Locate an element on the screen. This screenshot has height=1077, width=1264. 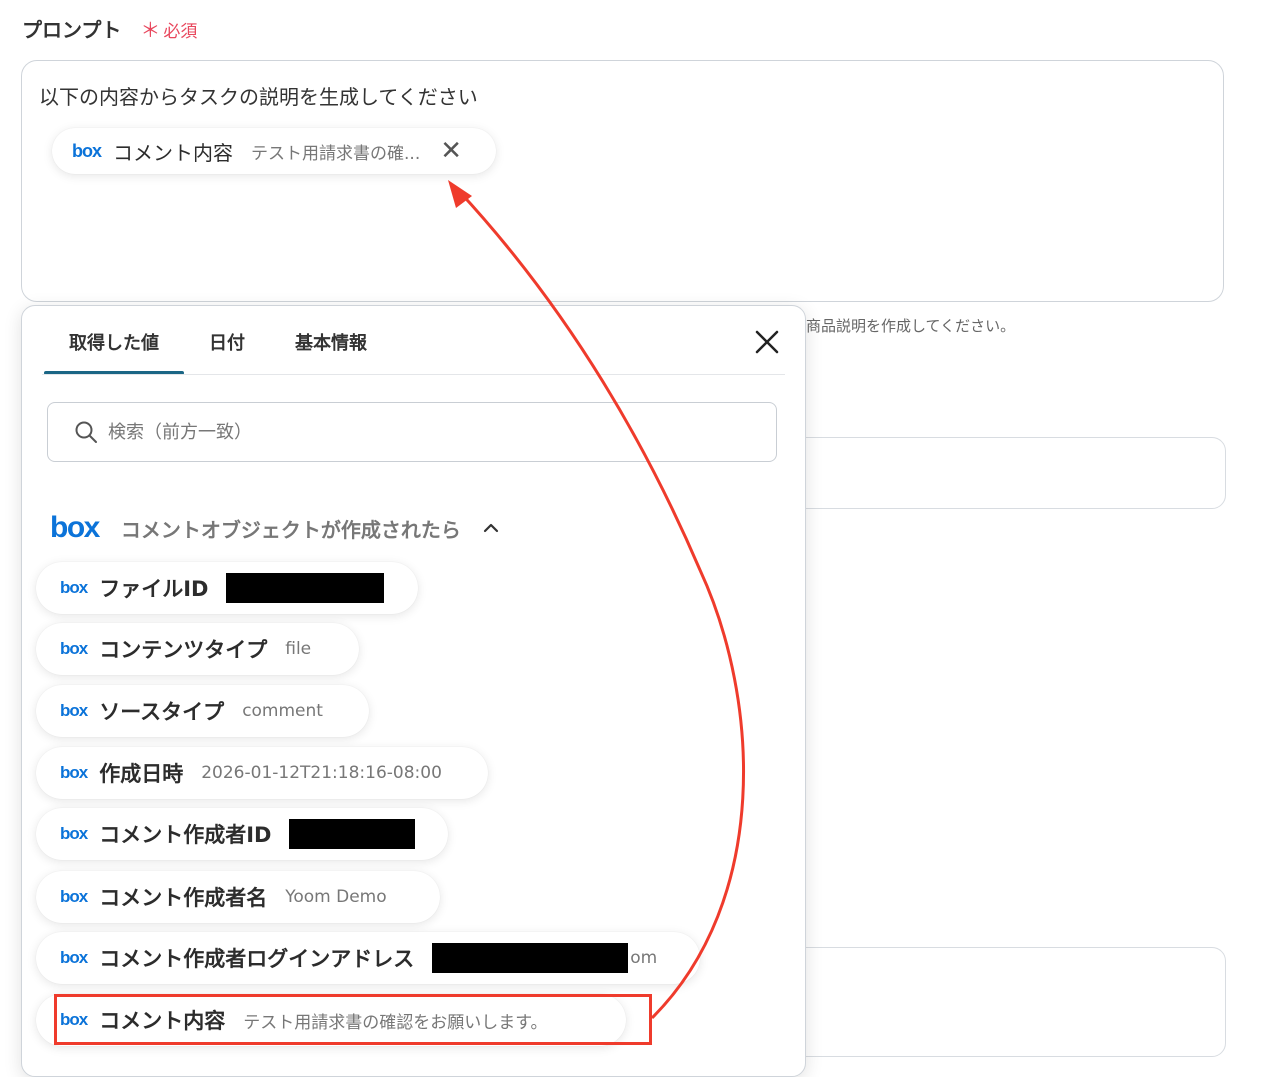
field-label: プロンプト ＊必須 is located at coordinates (109, 28).